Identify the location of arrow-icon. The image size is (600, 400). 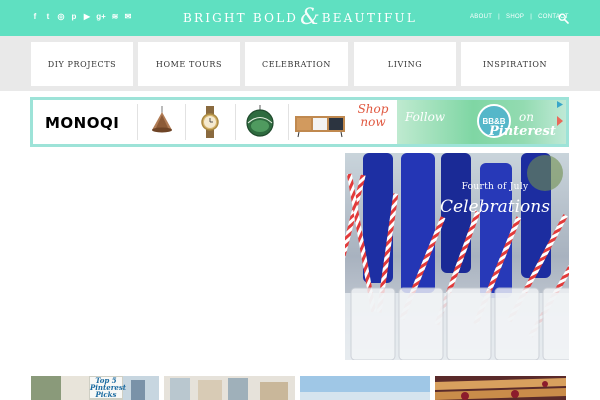
(560, 121).